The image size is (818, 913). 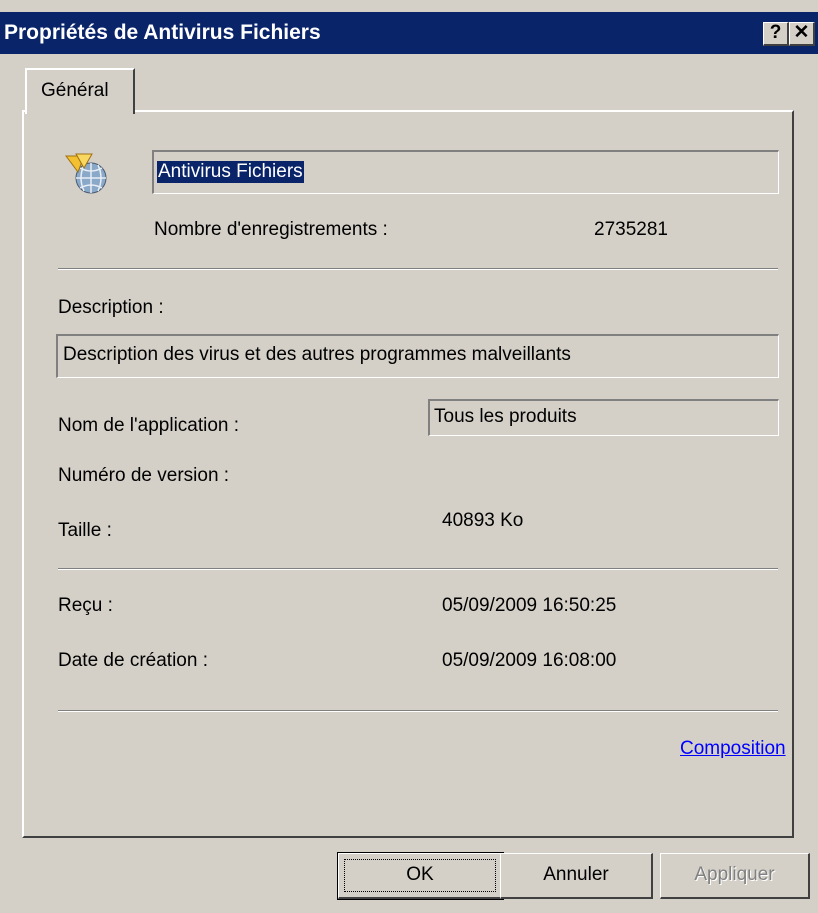 I want to click on description-label: Description :, so click(x=111, y=307).